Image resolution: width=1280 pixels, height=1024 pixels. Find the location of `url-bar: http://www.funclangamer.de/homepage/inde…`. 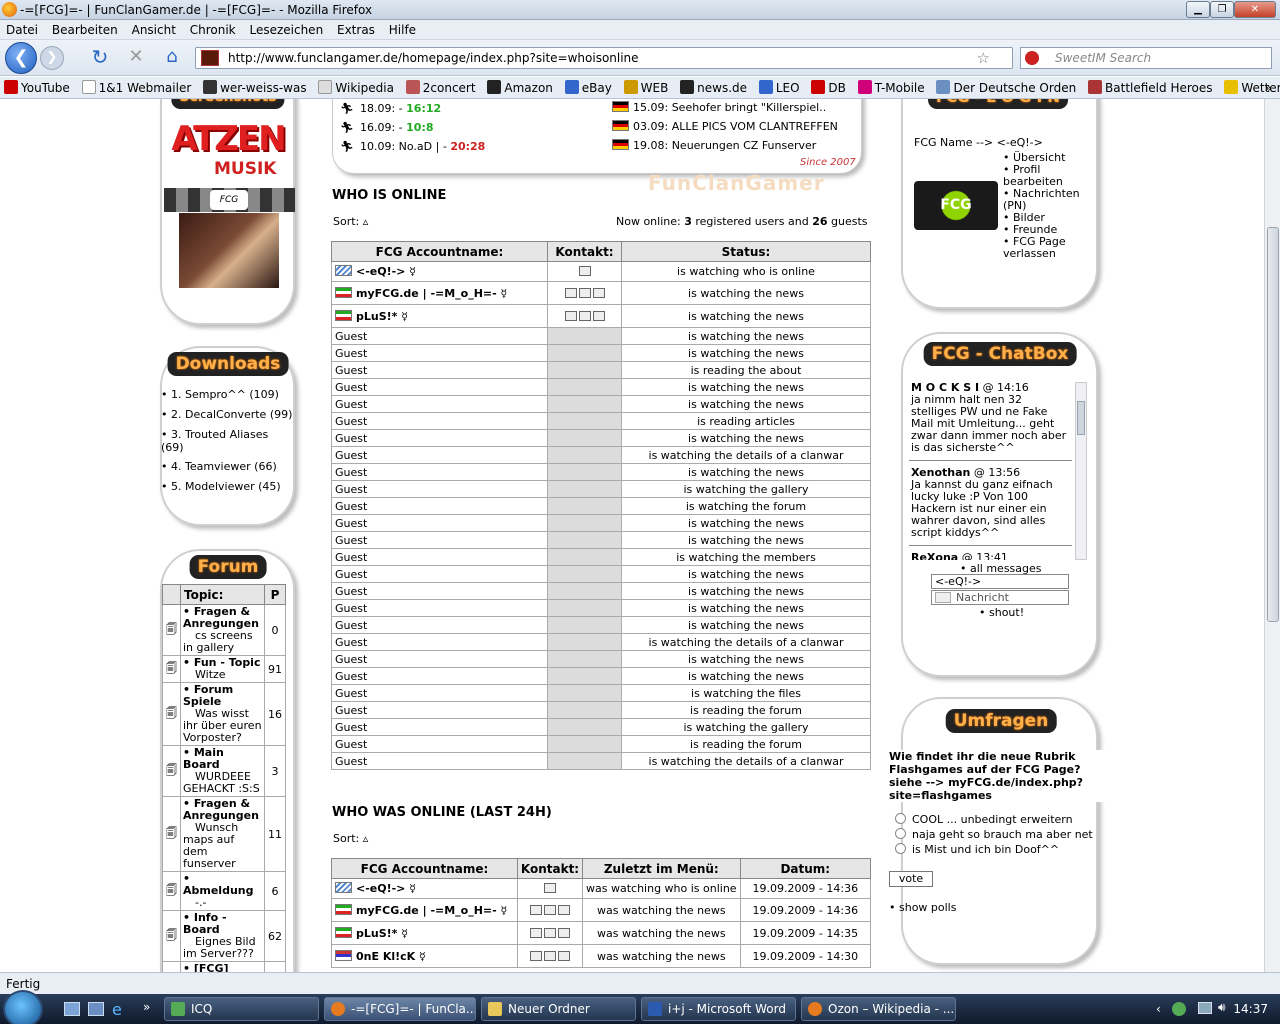

url-bar: http://www.funclangamer.de/homepage/inde… is located at coordinates (604, 58).